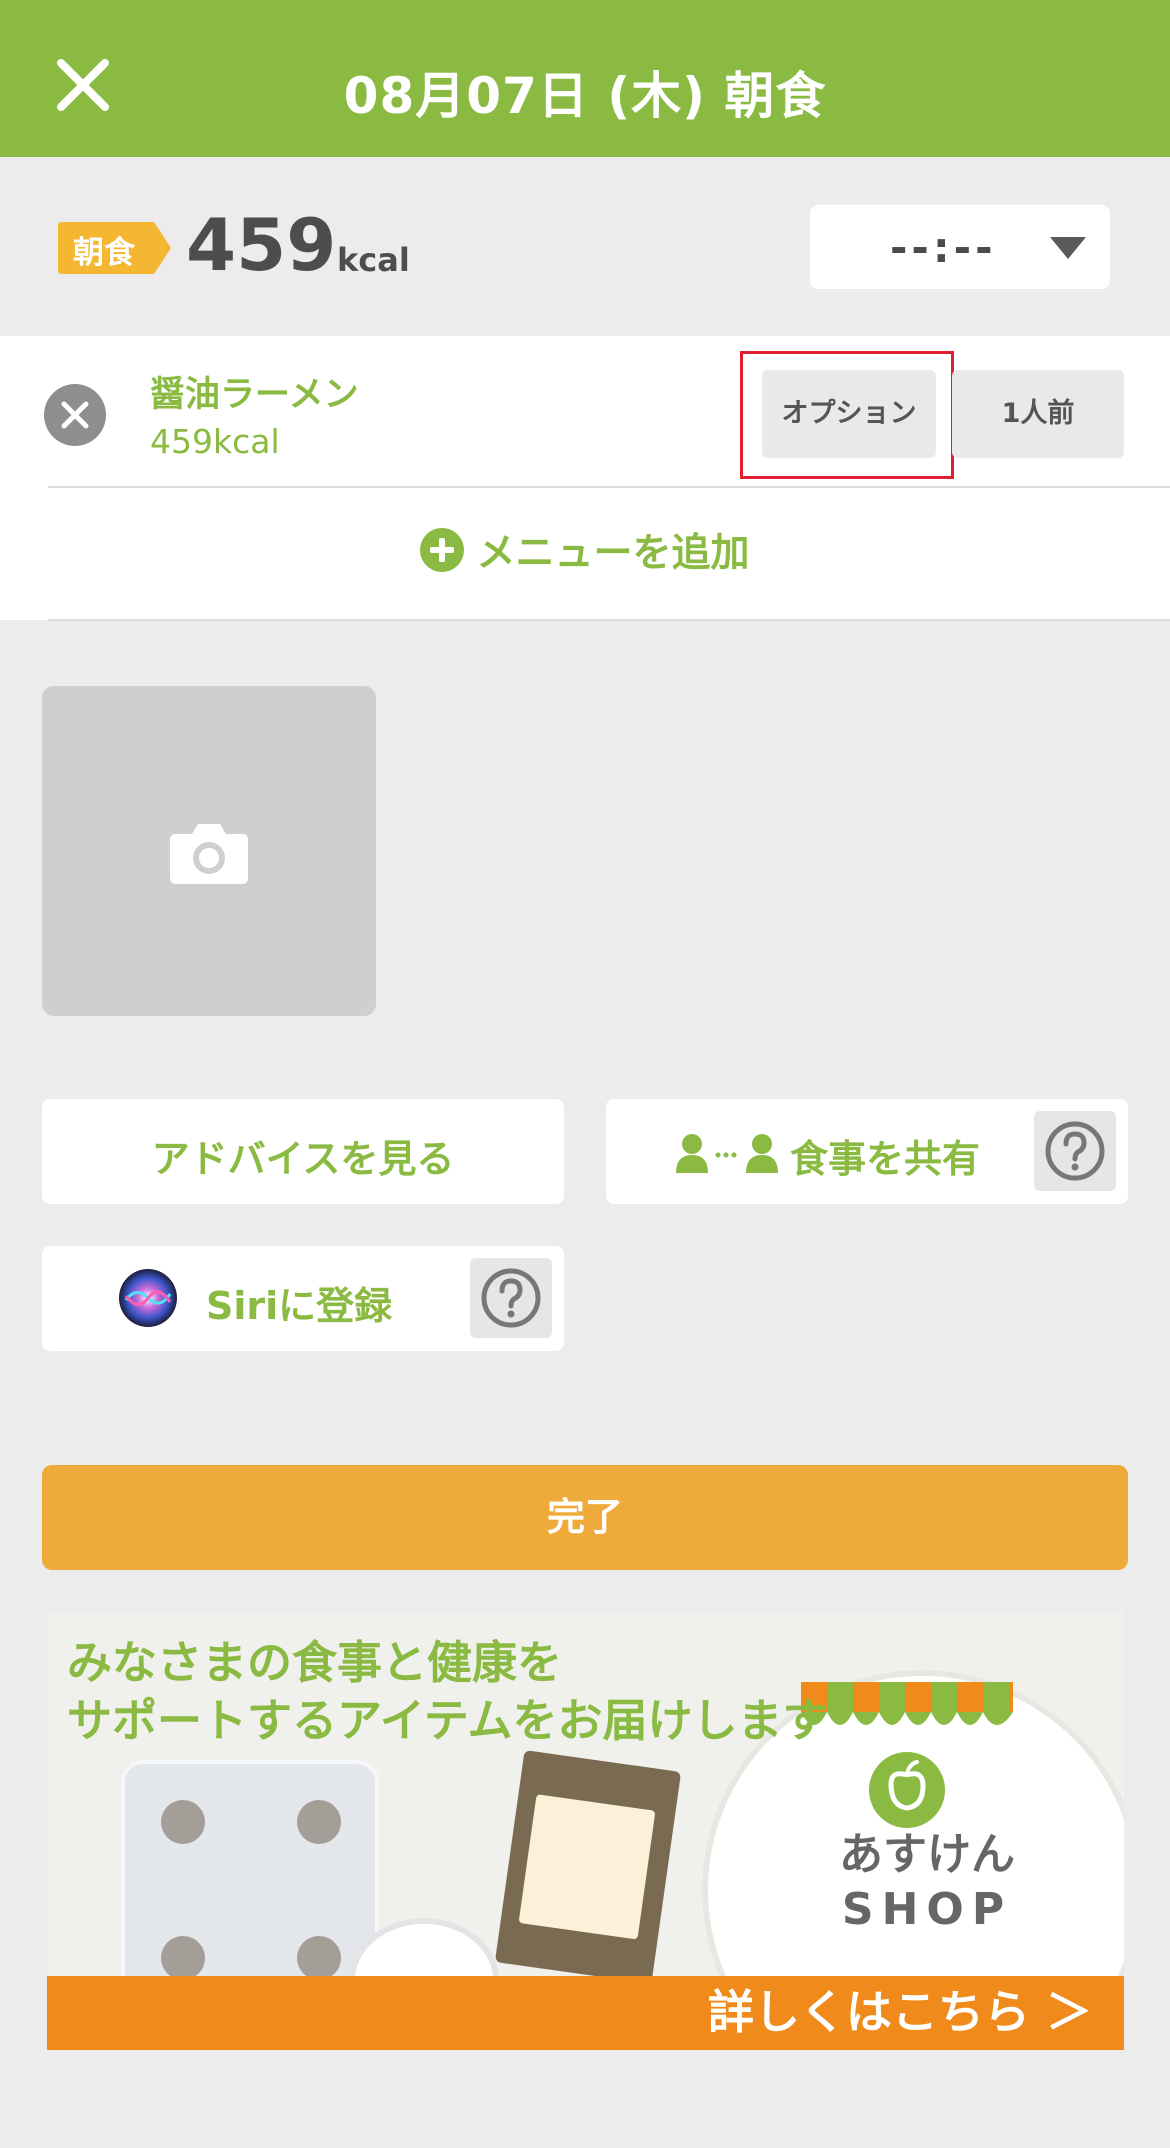  What do you see at coordinates (727, 1153) in the screenshot?
I see `share-people-icon` at bounding box center [727, 1153].